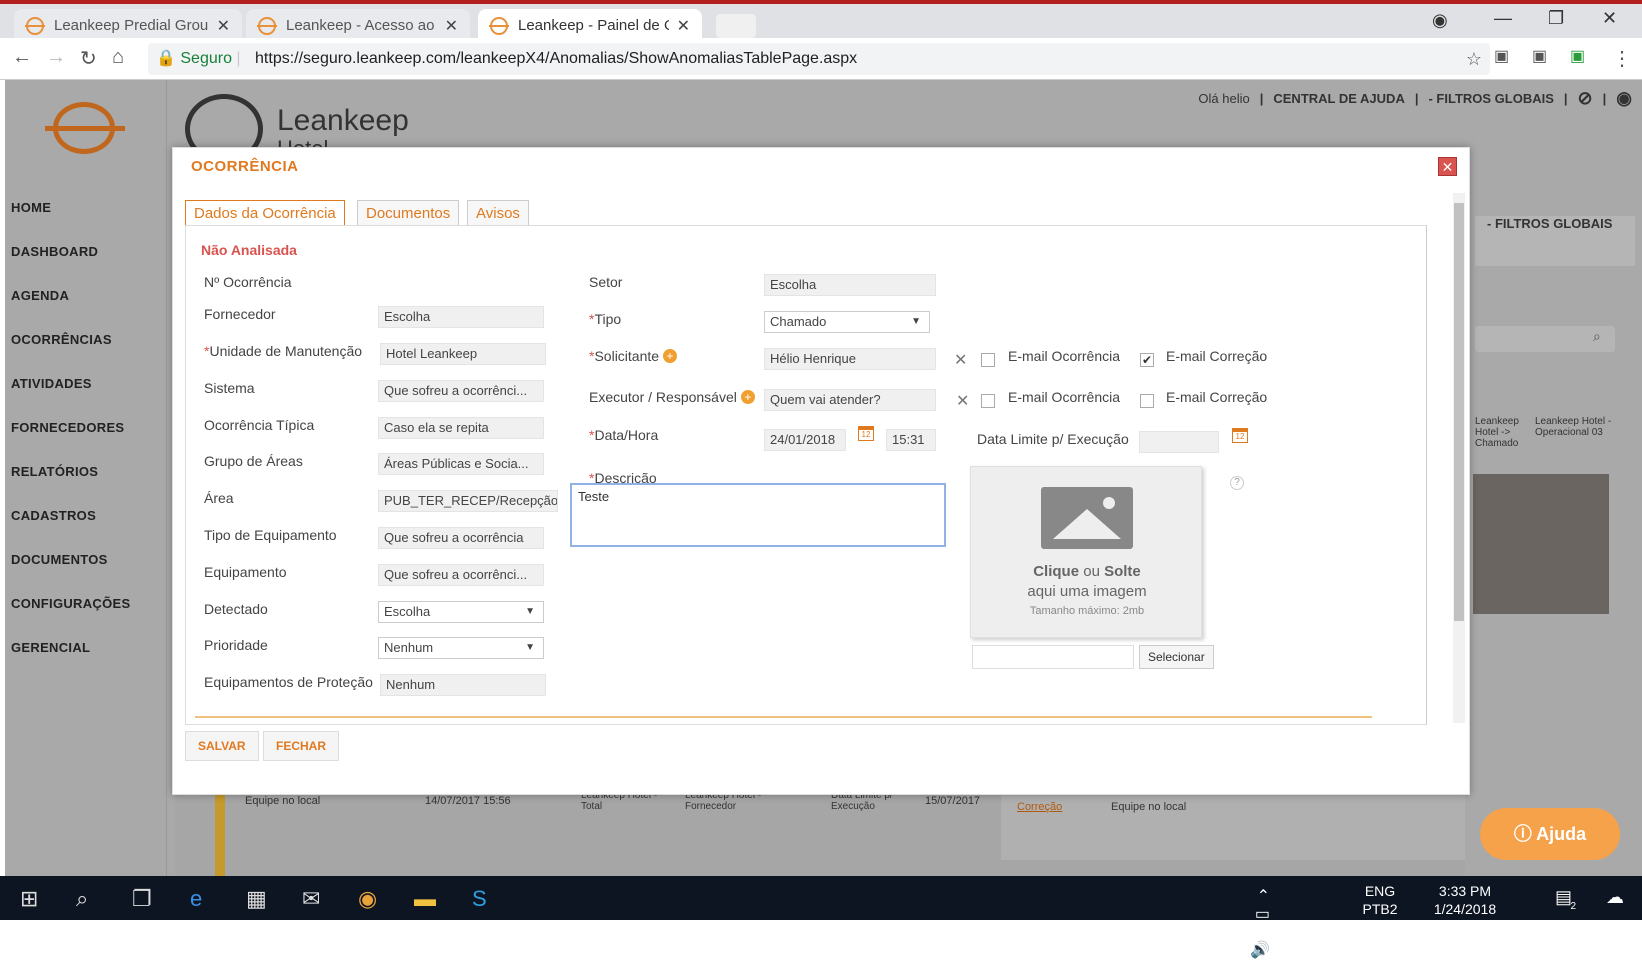 This screenshot has width=1642, height=960. Describe the element at coordinates (408, 213) in the screenshot. I see `tab-documentos: Documentos` at that location.